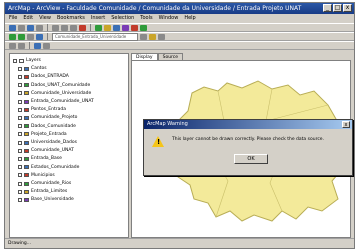 The height and width of the screenshot is (251, 360). Describe the element at coordinates (169, 18) in the screenshot. I see `menu-window: Window` at that location.